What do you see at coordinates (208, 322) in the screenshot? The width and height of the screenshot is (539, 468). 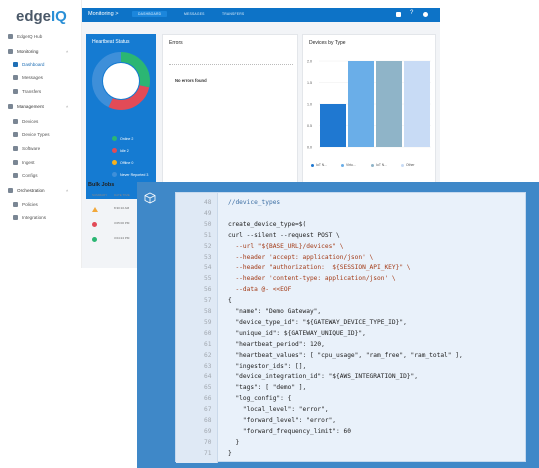 I see `line-number: 59` at bounding box center [208, 322].